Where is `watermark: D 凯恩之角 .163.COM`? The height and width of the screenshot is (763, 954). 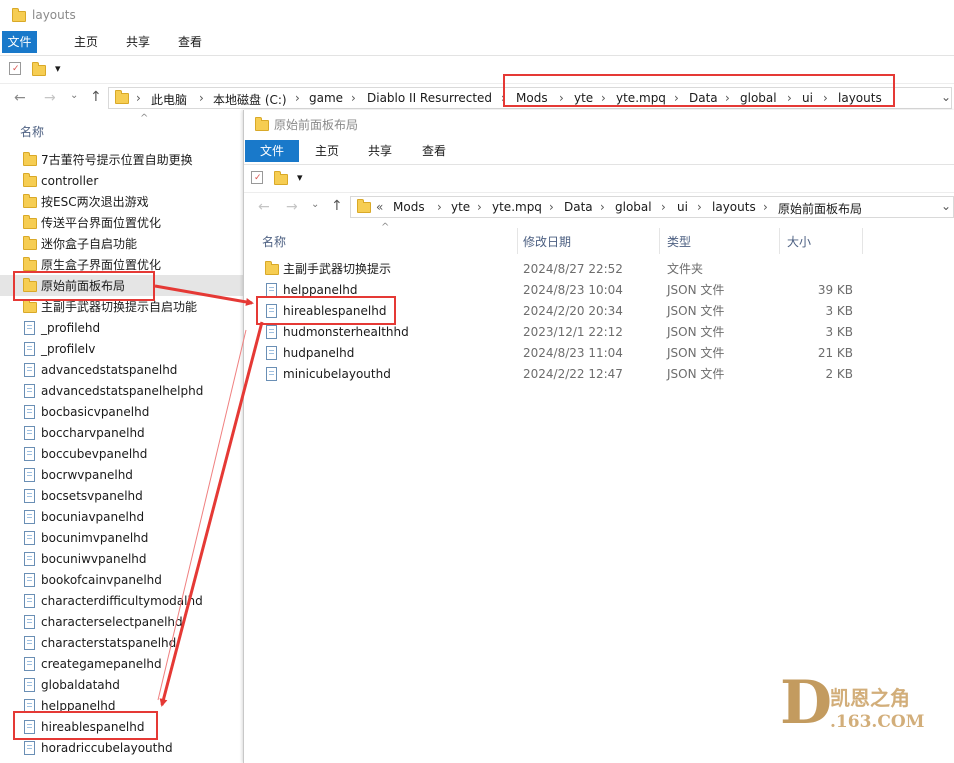 watermark: D 凯恩之角 .163.COM is located at coordinates (858, 710).